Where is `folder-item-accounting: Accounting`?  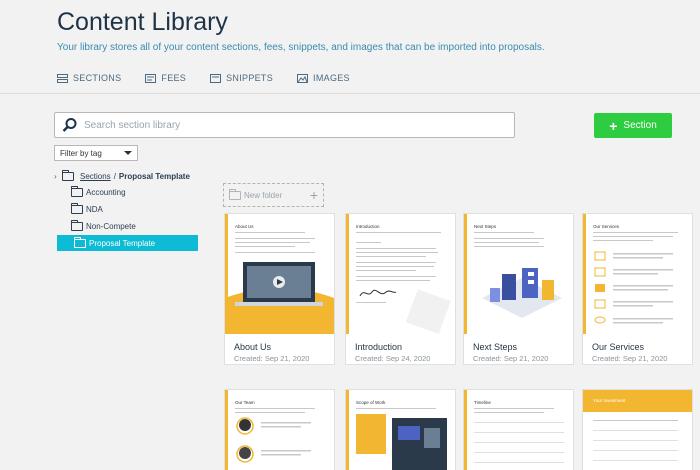 folder-item-accounting: Accounting is located at coordinates (126, 192).